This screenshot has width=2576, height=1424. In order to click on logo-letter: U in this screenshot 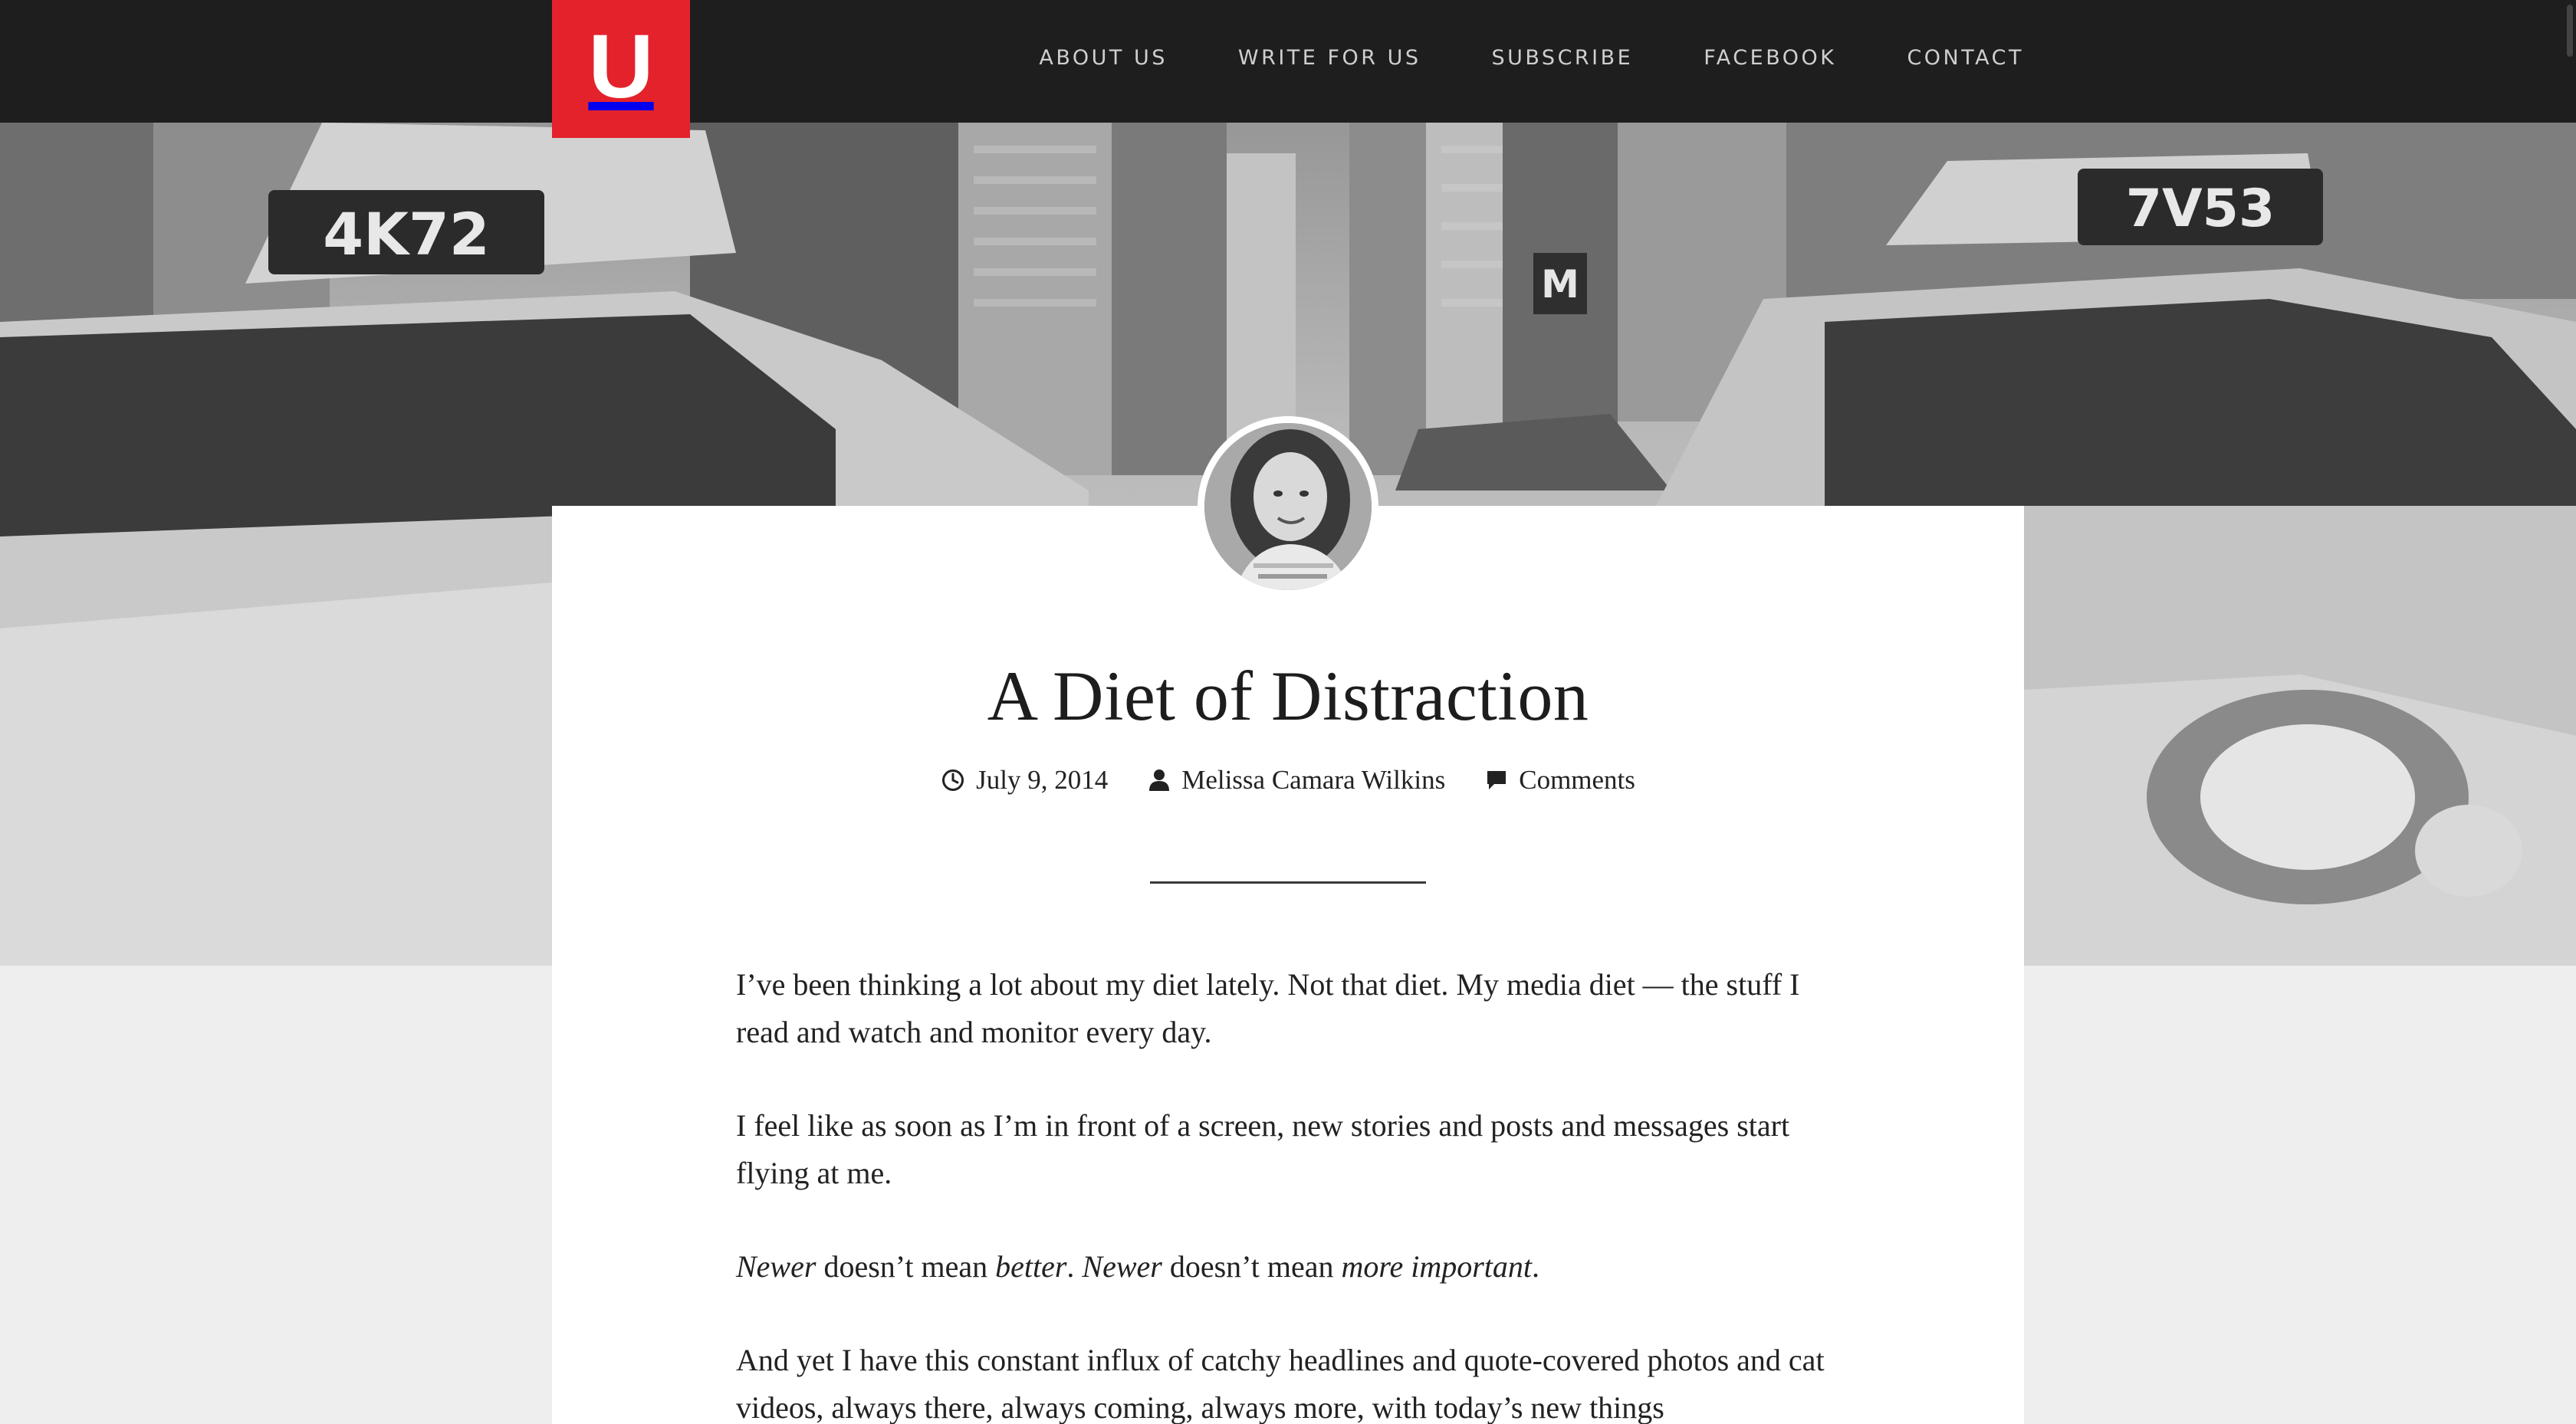, I will do `click(621, 66)`.